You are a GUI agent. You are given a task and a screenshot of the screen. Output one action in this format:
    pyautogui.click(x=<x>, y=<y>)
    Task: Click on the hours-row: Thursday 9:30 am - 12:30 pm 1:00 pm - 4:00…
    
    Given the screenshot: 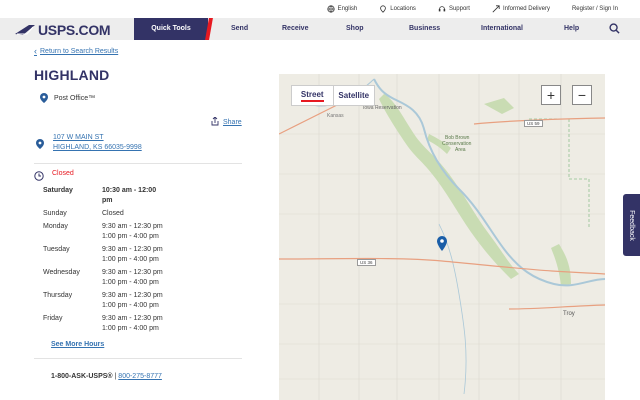 What is the action you would take?
    pyautogui.click(x=103, y=302)
    